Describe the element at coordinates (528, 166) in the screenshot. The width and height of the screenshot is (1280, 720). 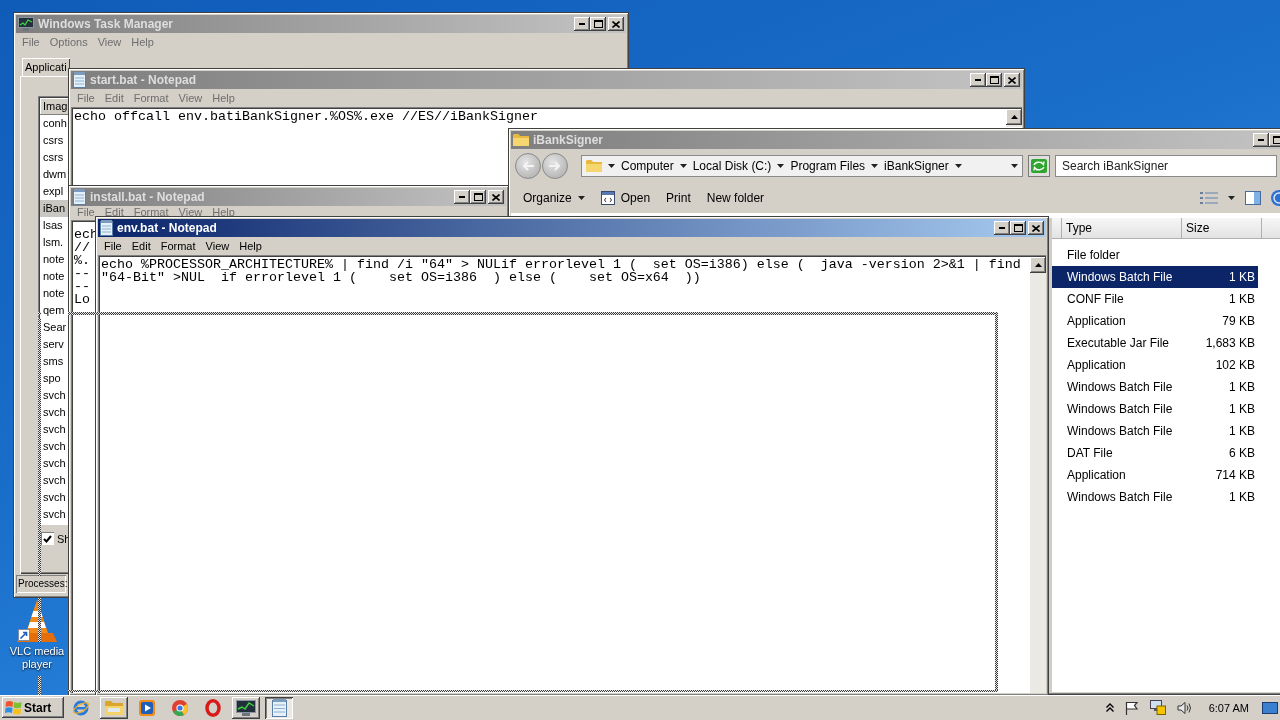
I see `back-button` at that location.